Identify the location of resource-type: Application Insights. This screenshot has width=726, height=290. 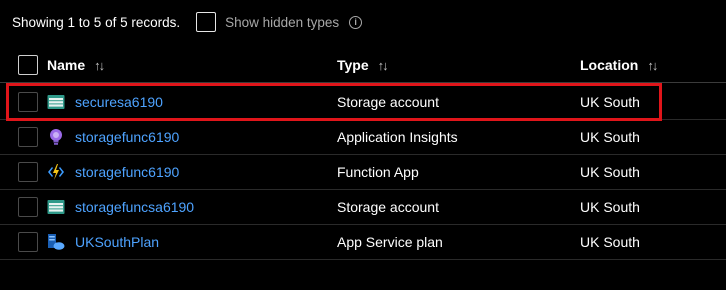
(397, 137).